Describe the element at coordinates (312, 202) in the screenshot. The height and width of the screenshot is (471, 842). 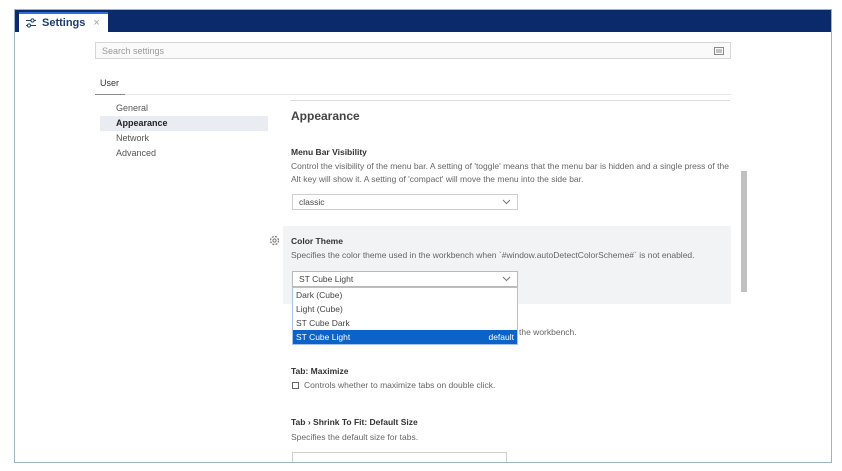
I see `select-value: classic` at that location.